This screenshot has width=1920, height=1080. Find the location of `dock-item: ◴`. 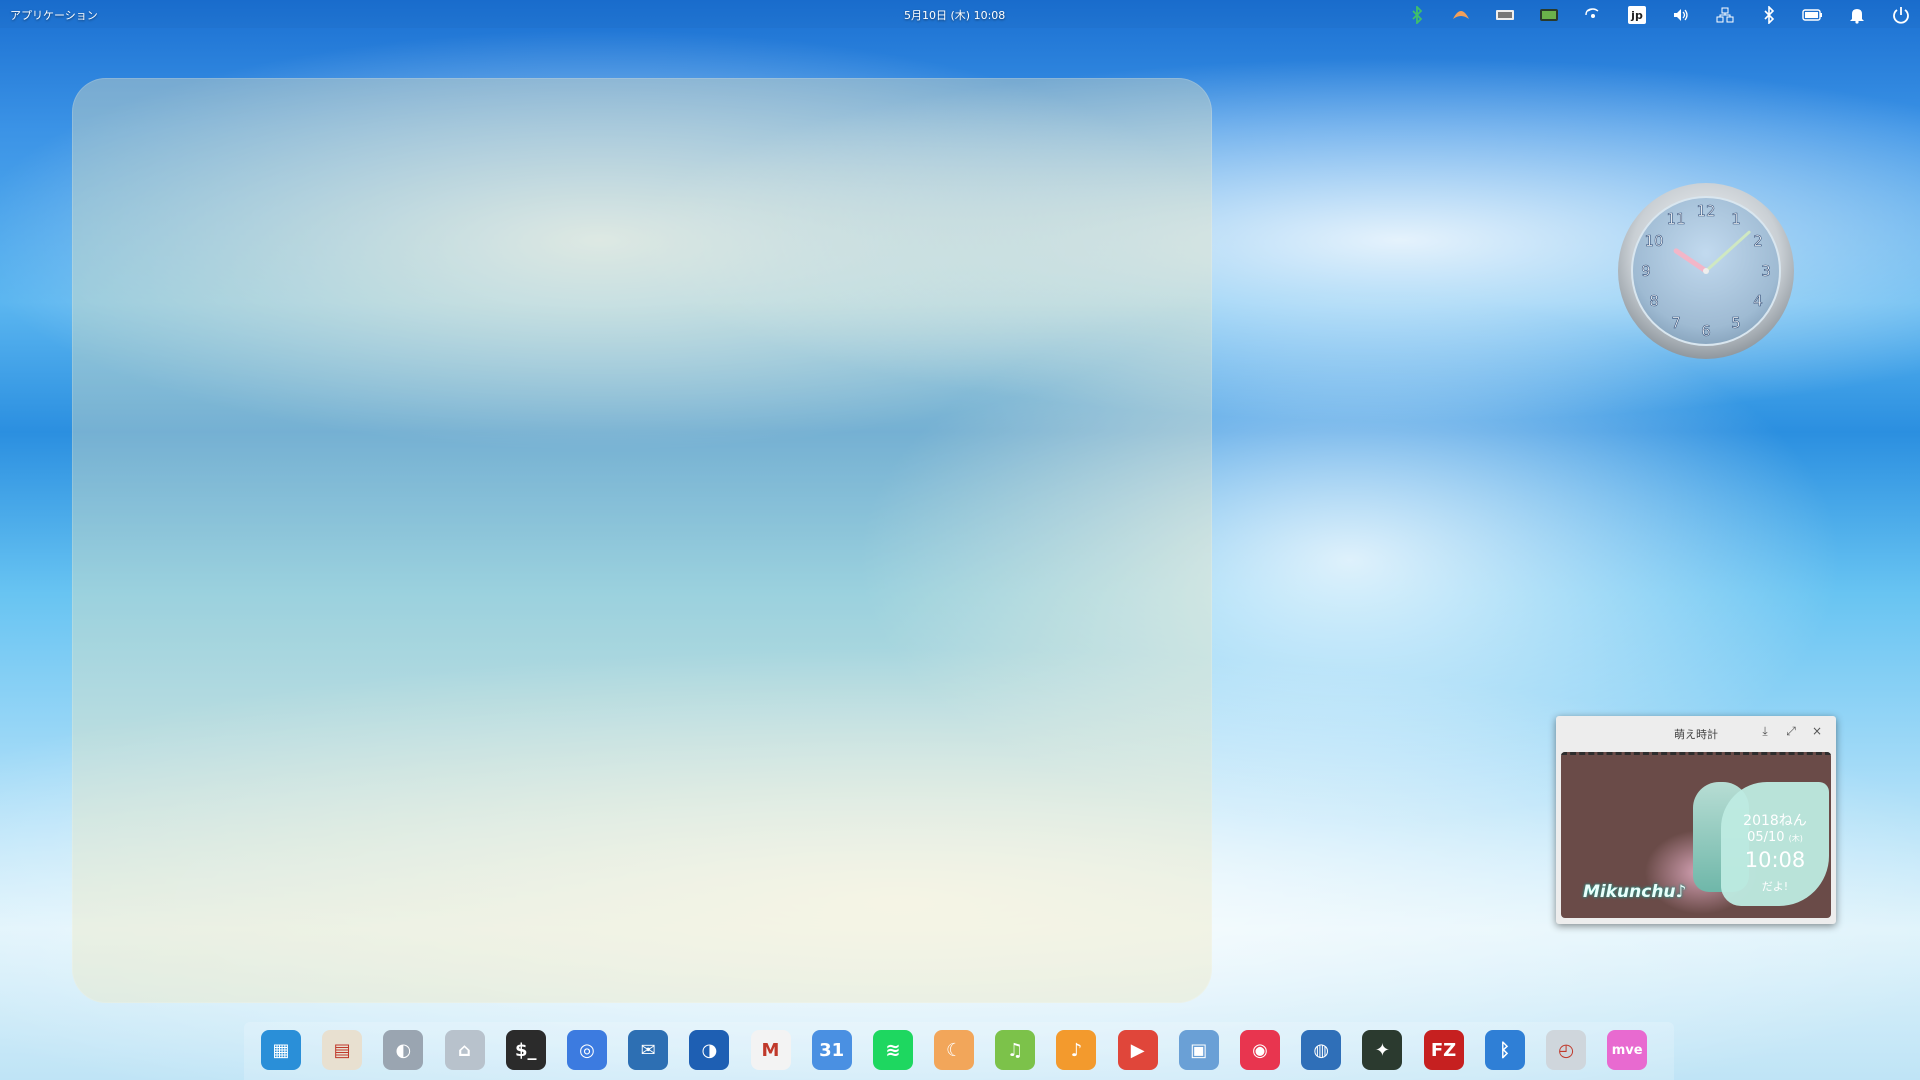

dock-item: ◴ is located at coordinates (1566, 1050).